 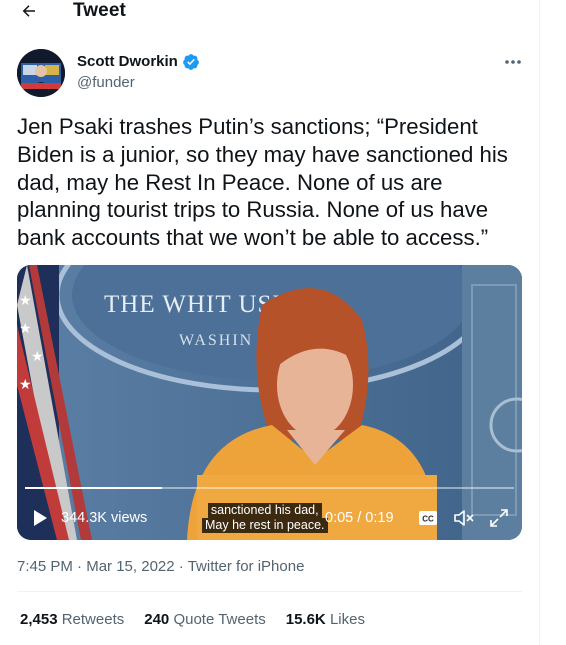 What do you see at coordinates (93, 619) in the screenshot?
I see `retweets-label: Retweets` at bounding box center [93, 619].